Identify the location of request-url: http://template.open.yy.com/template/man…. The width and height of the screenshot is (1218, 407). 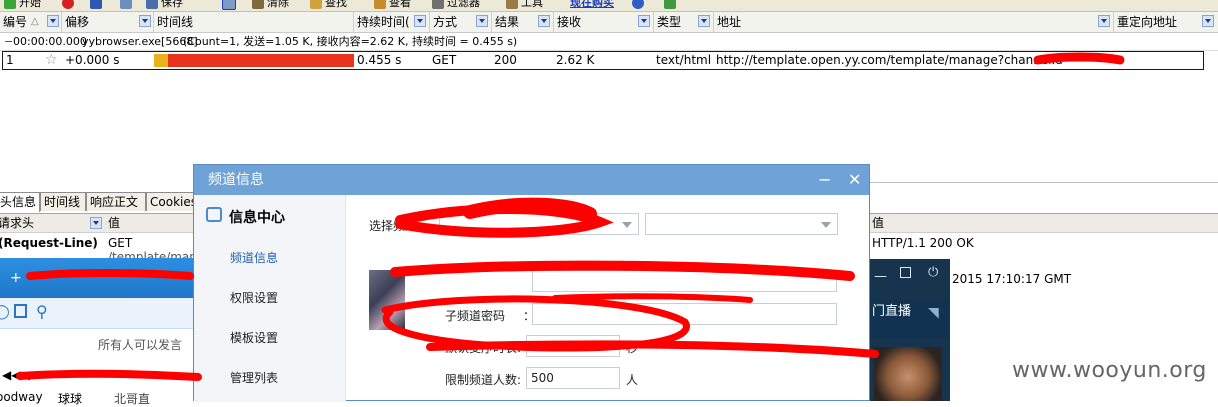
(889, 60).